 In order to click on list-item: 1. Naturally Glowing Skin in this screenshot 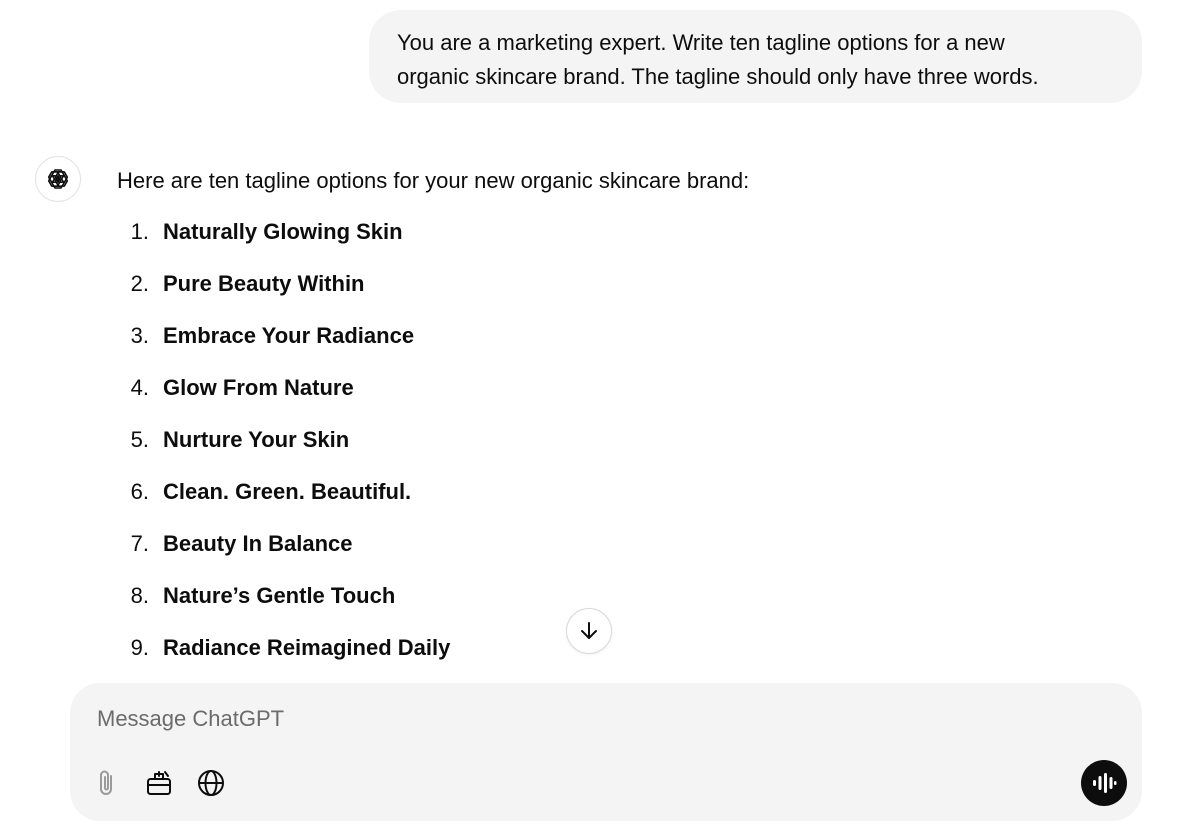, I will do `click(283, 243)`.